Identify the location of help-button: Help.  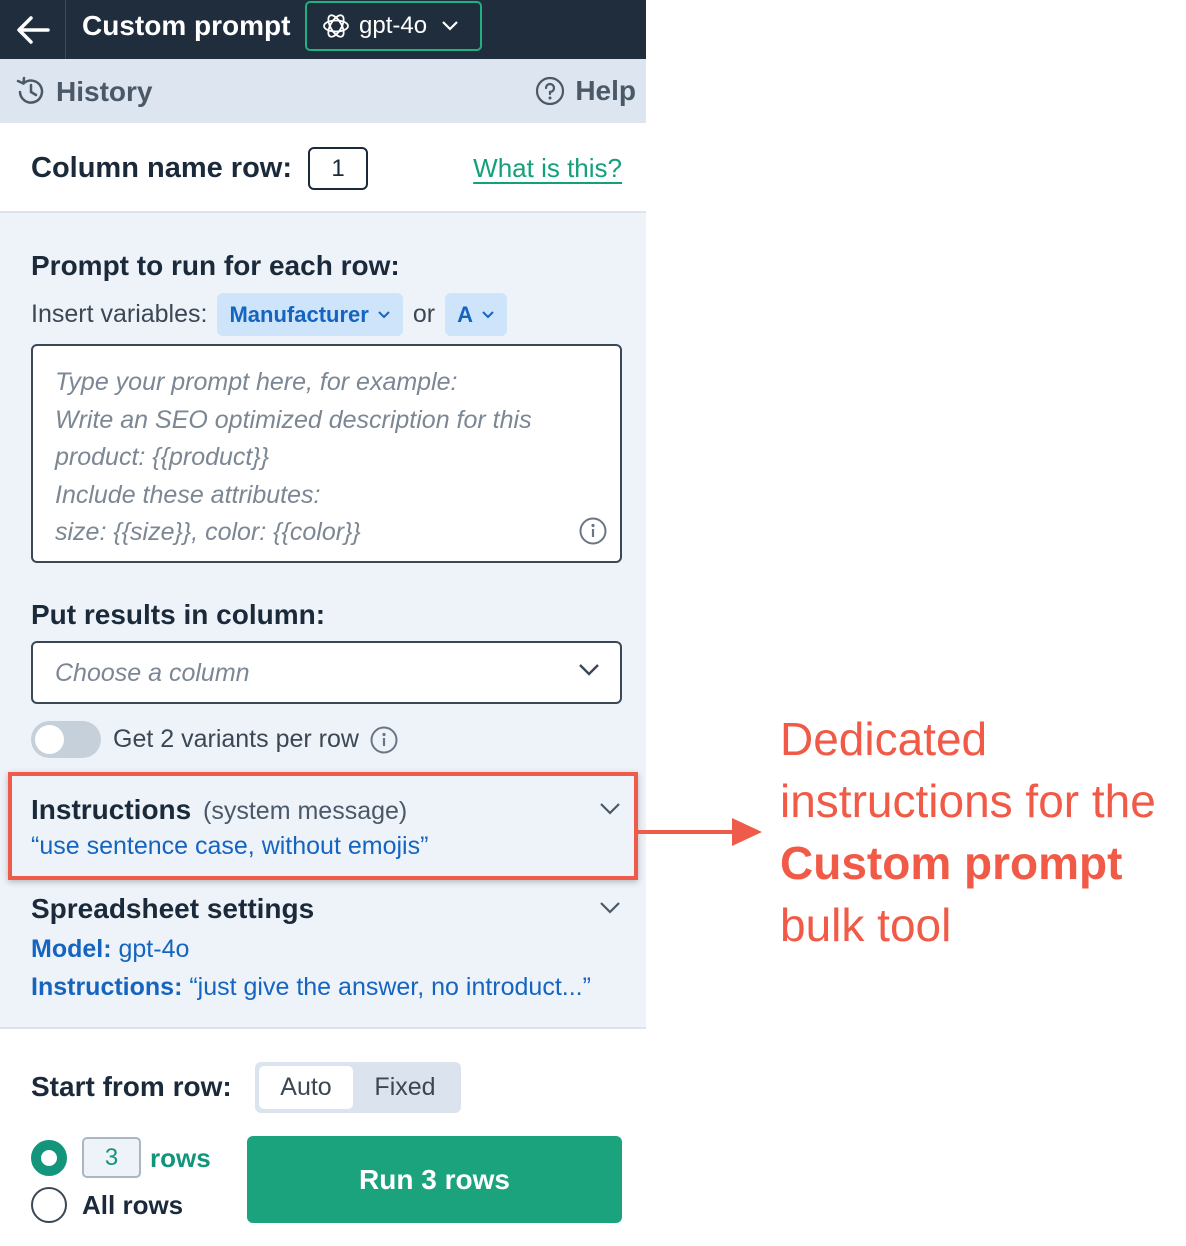
(585, 91).